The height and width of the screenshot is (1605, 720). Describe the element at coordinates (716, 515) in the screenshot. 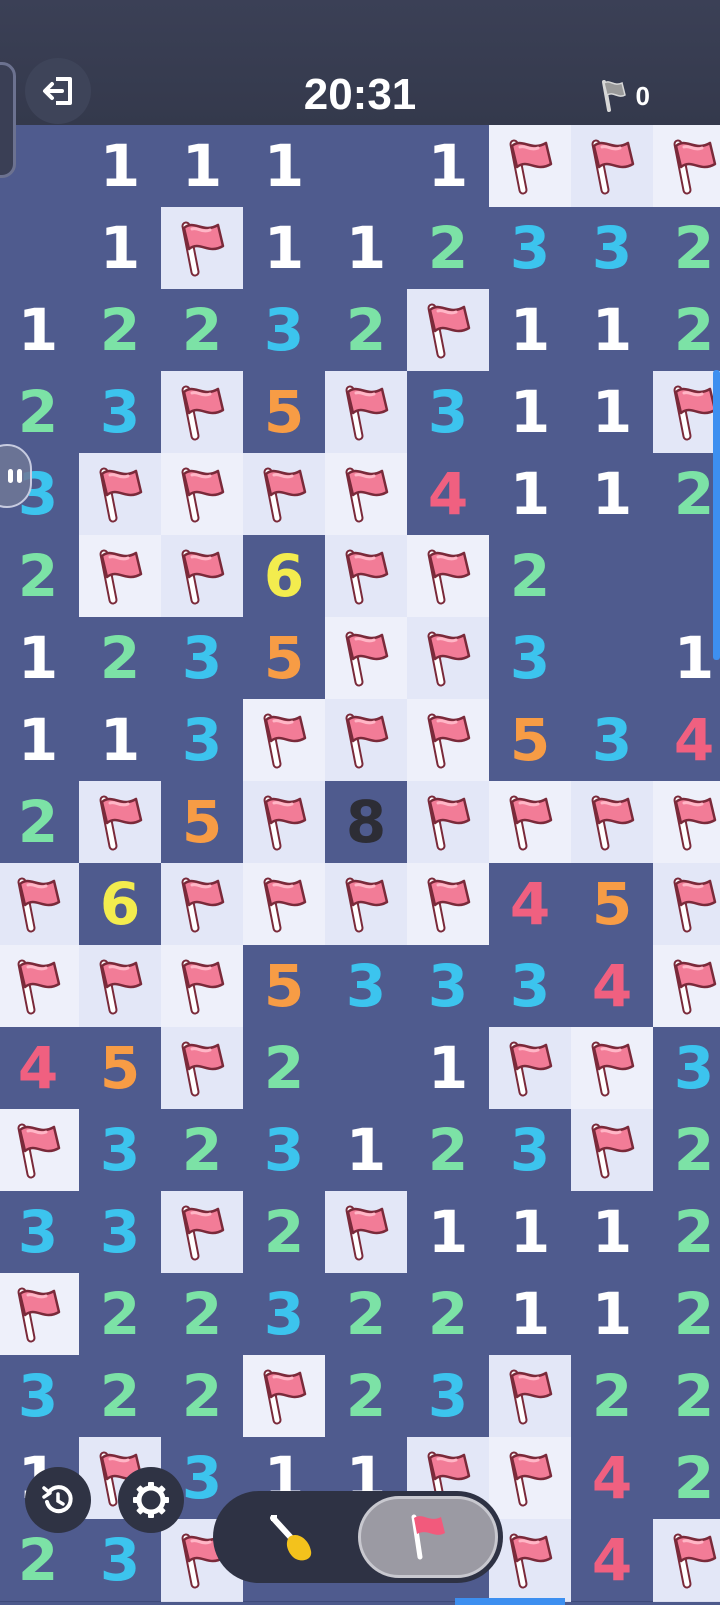

I see `scrollbar` at that location.